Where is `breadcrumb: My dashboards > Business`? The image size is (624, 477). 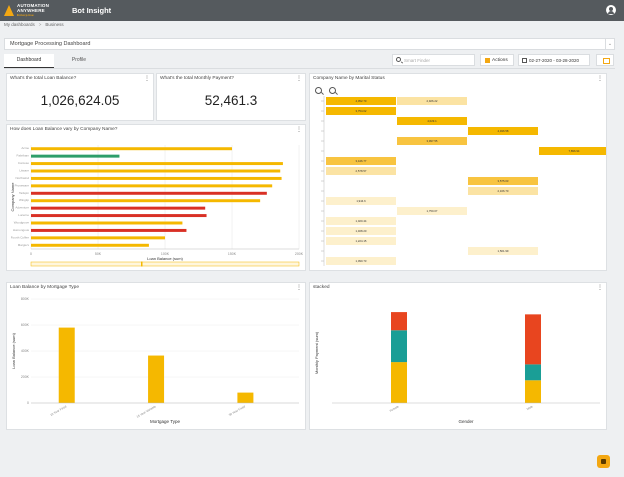
breadcrumb: My dashboards > Business is located at coordinates (34, 24).